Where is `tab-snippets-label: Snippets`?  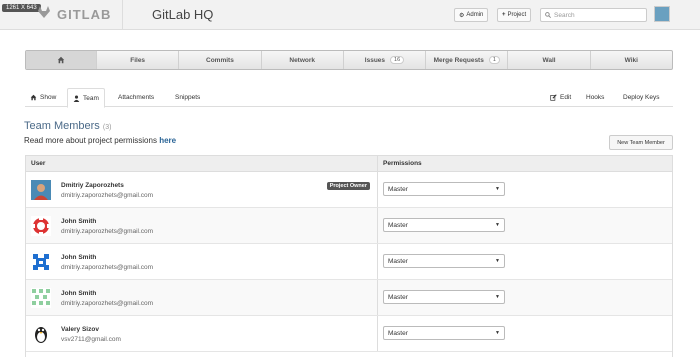
tab-snippets-label: Snippets is located at coordinates (188, 97).